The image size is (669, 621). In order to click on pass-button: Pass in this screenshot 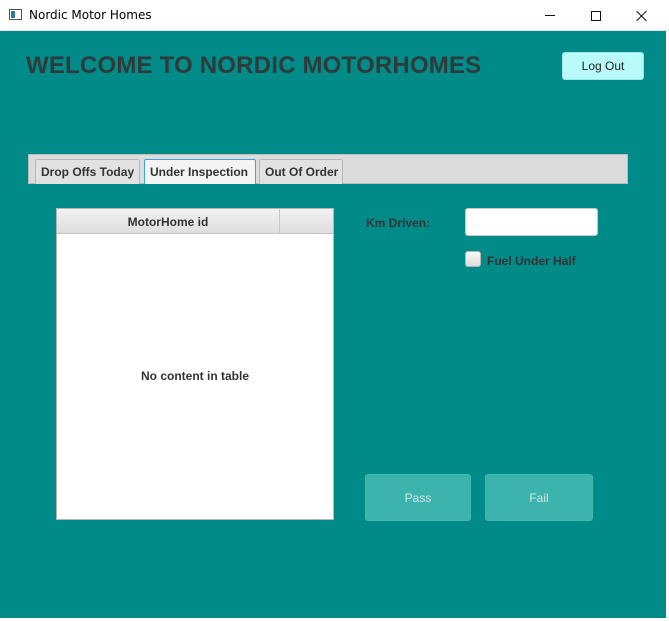, I will do `click(418, 497)`.